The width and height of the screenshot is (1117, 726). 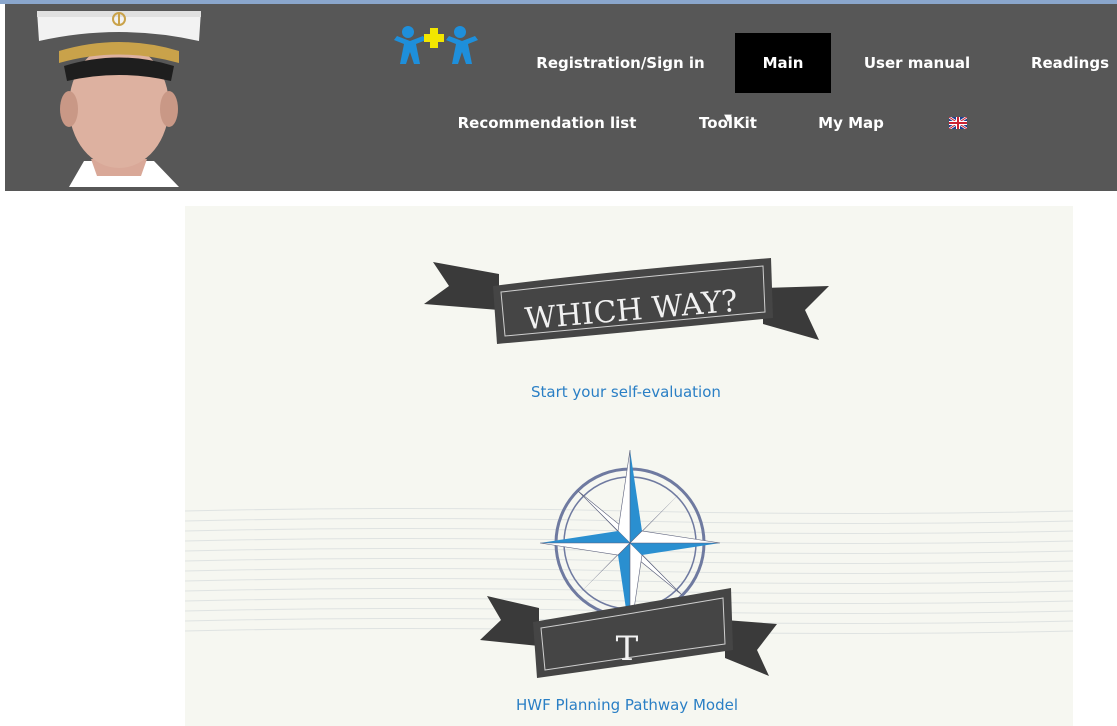 I want to click on uk-flag-icon, so click(x=958, y=123).